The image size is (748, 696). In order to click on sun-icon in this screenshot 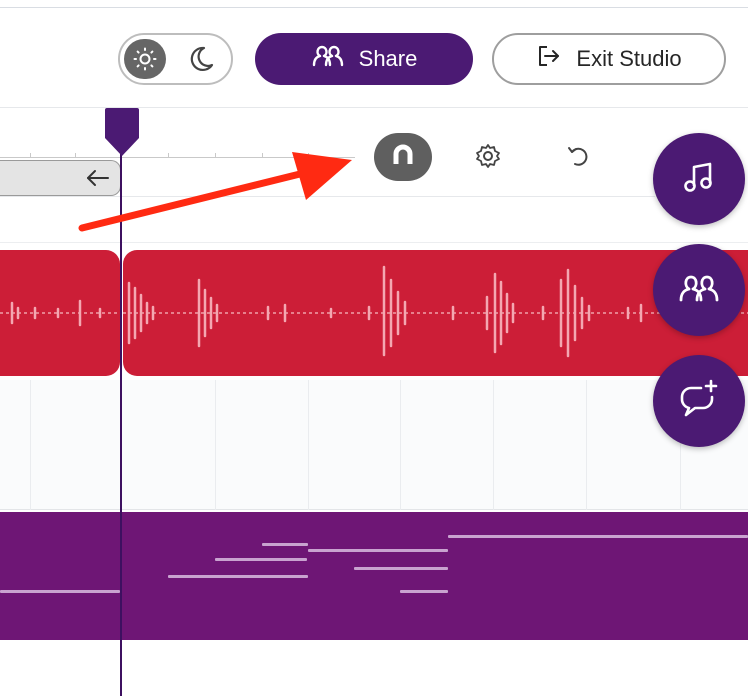, I will do `click(145, 59)`.